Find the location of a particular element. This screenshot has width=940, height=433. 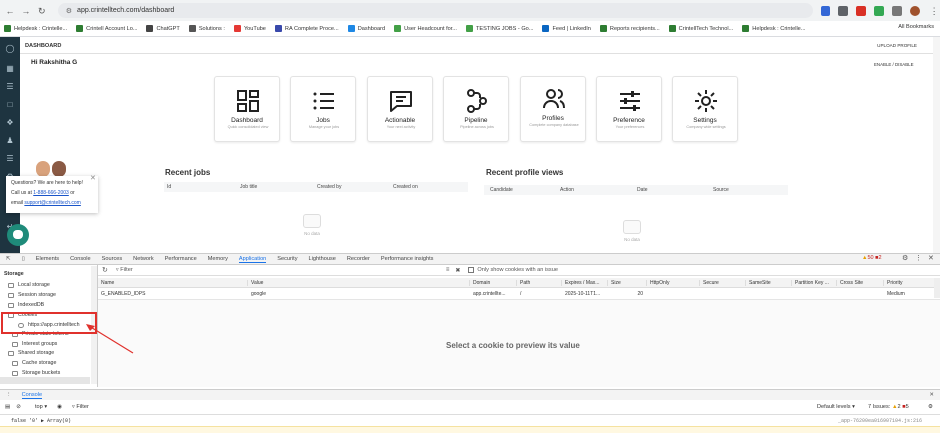

card-preference: Preference Your preferences is located at coordinates (629, 109).